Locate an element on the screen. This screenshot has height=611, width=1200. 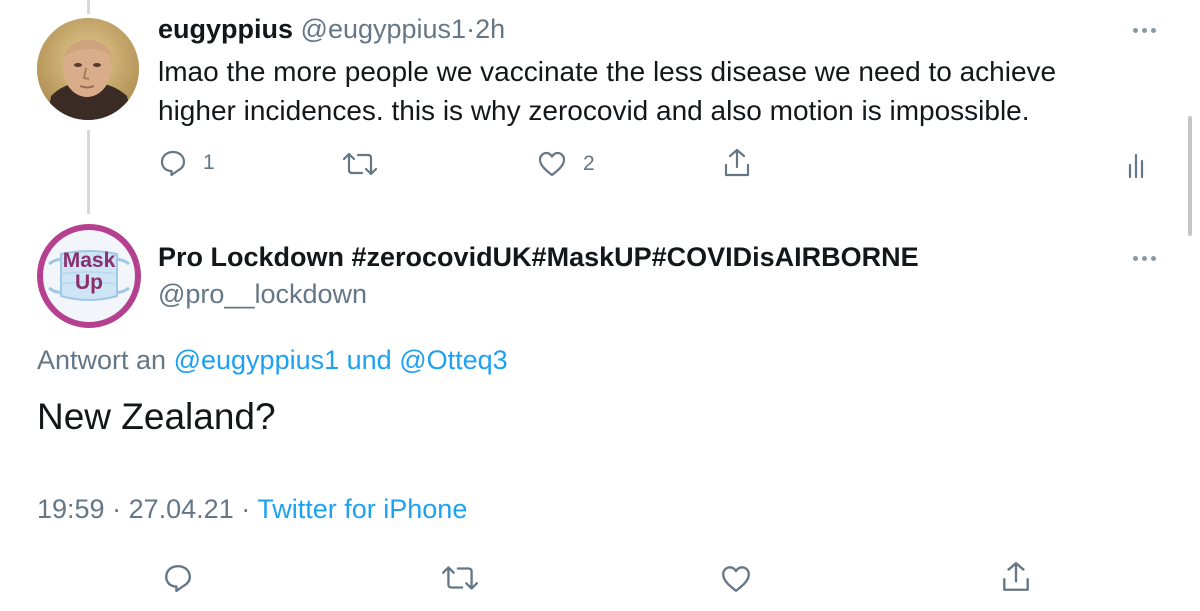
tweet-source: Twitter for iPhone is located at coordinates (362, 509).